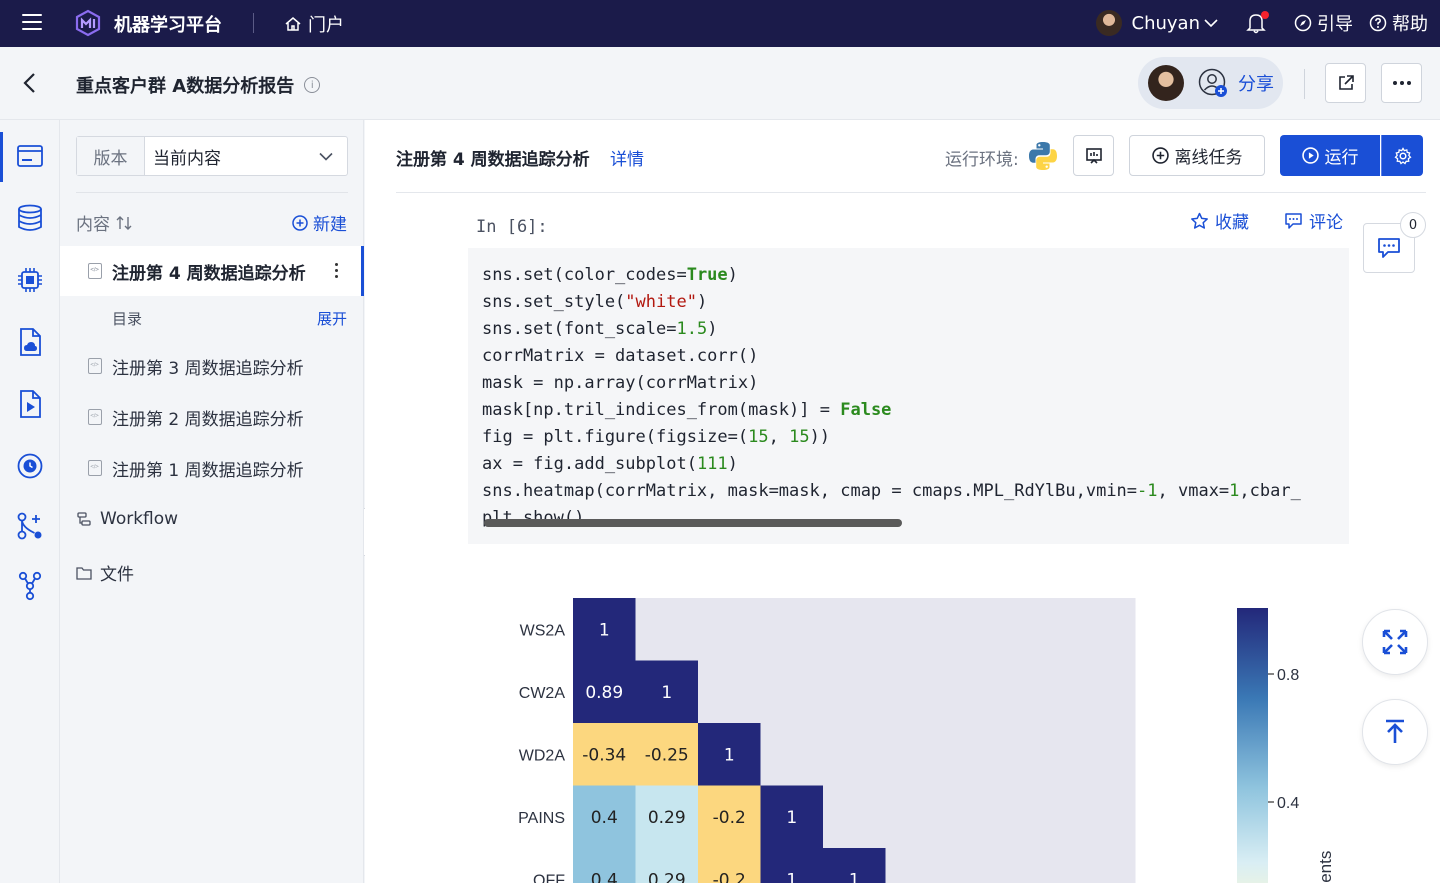 This screenshot has width=1440, height=883. Describe the element at coordinates (312, 85) in the screenshot. I see `info-icon: i` at that location.